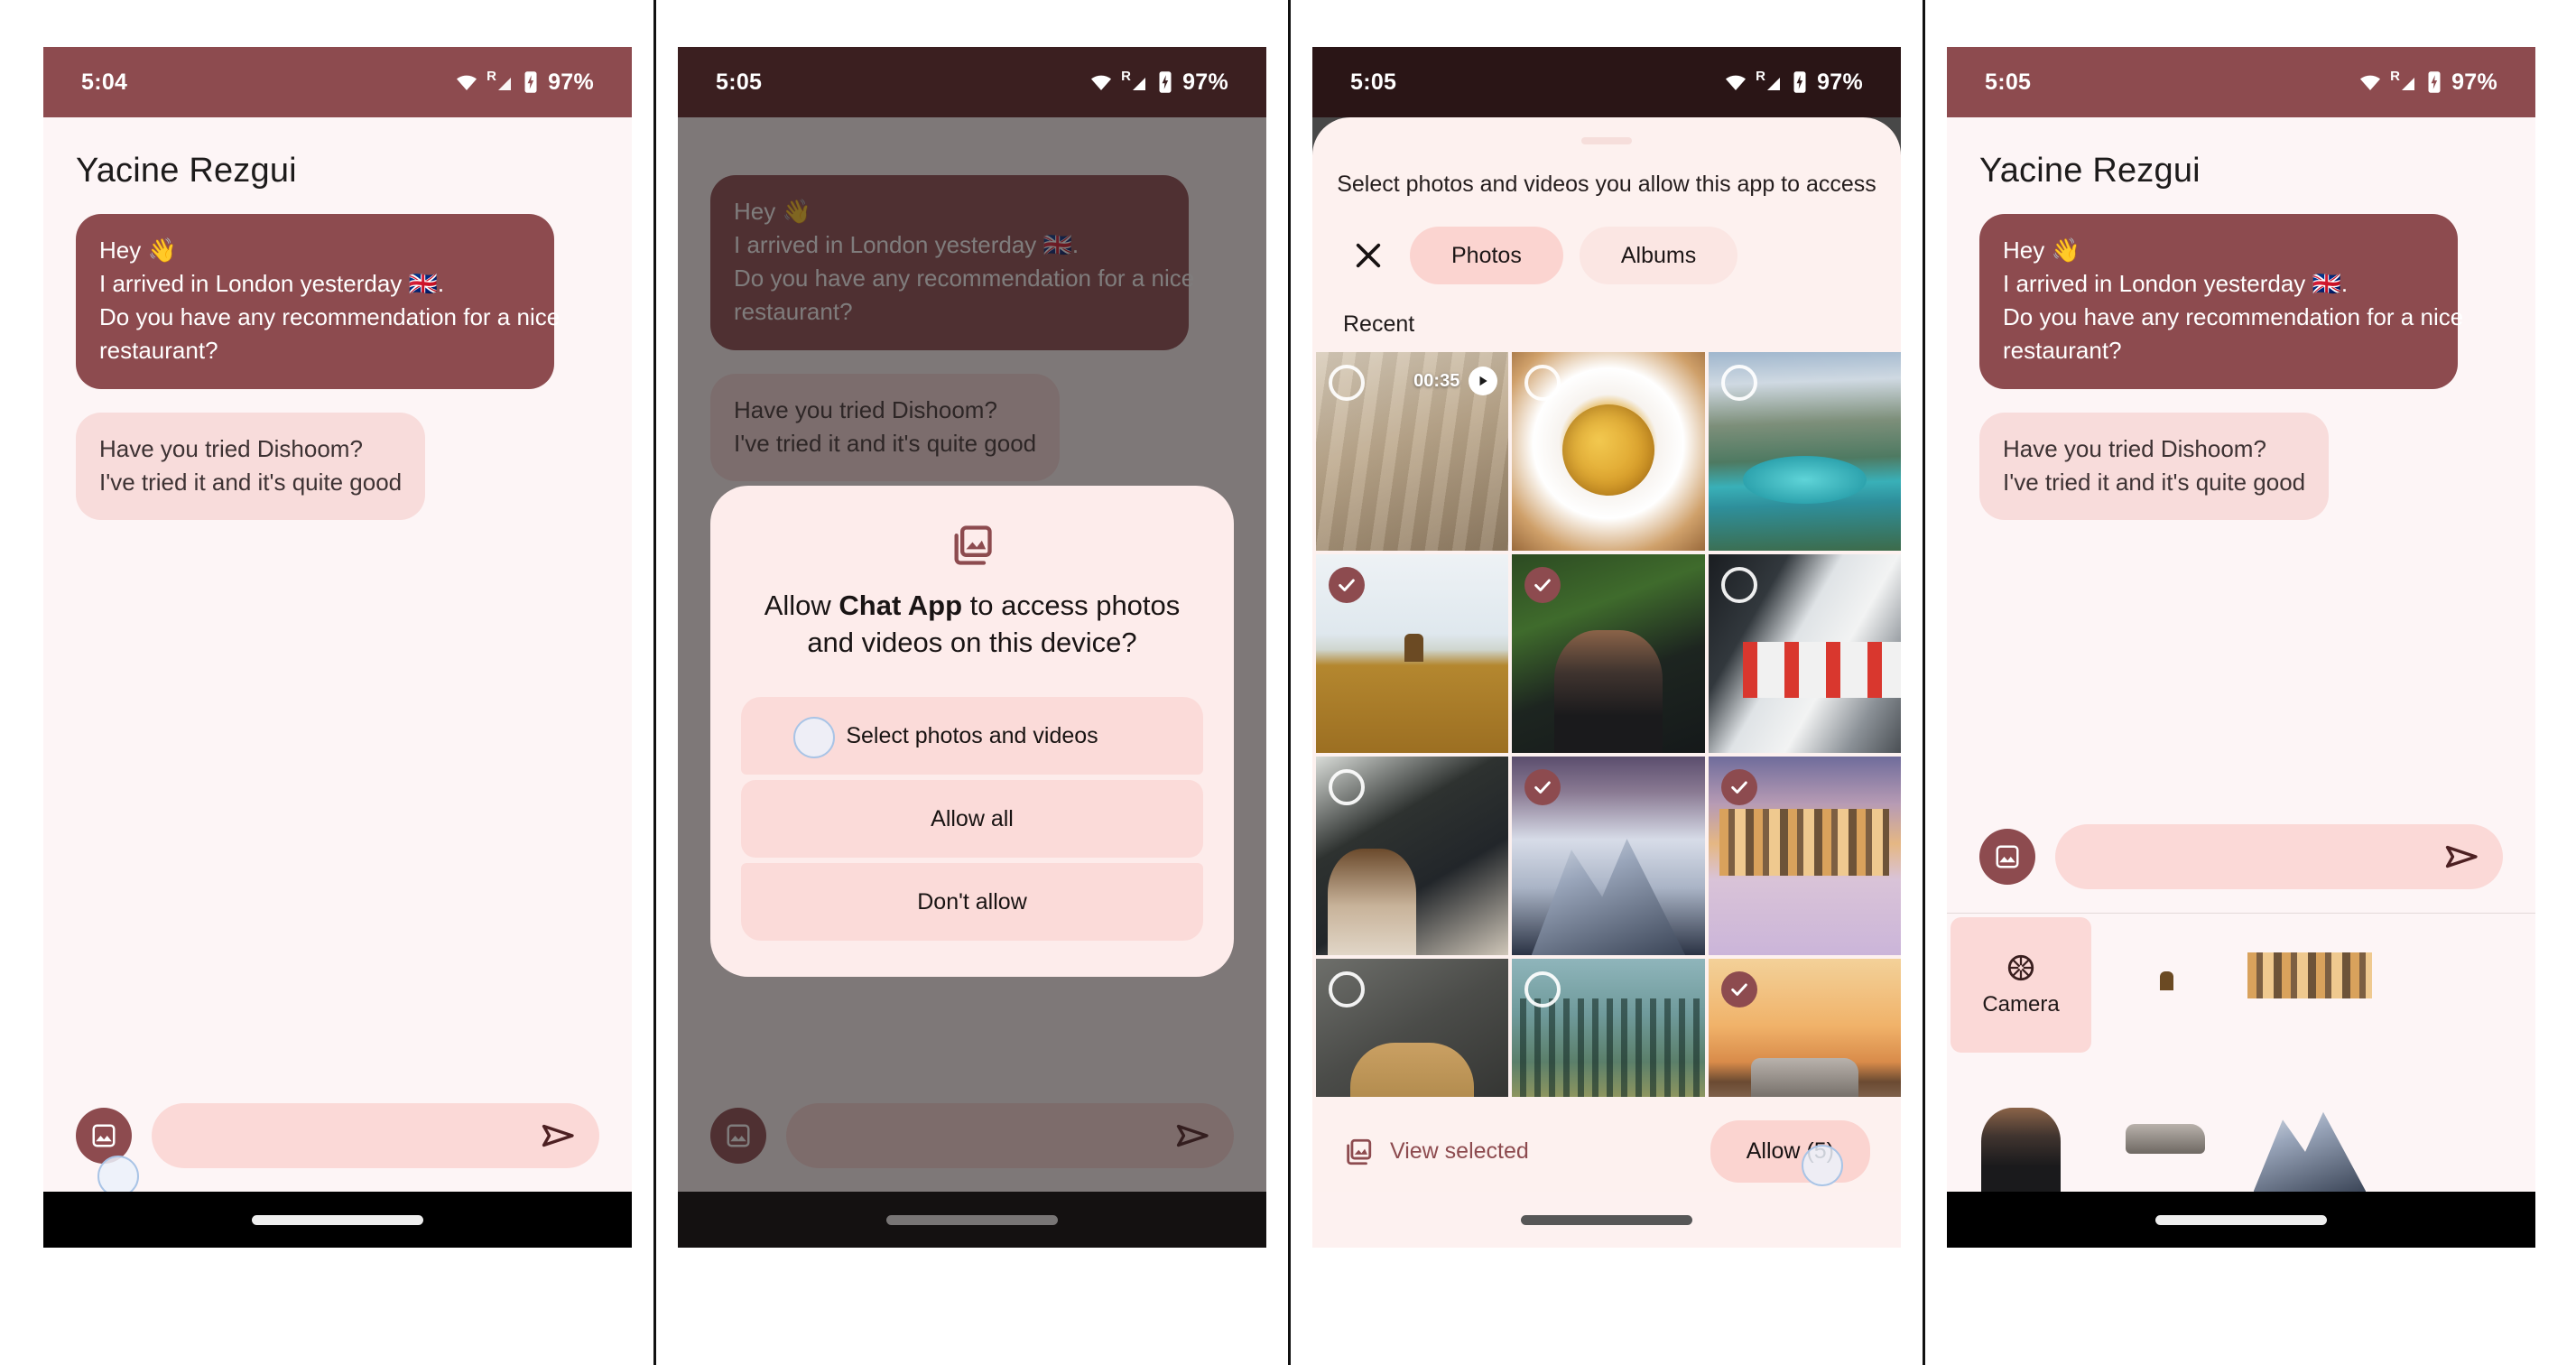  I want to click on sheet-grabber, so click(1606, 141).